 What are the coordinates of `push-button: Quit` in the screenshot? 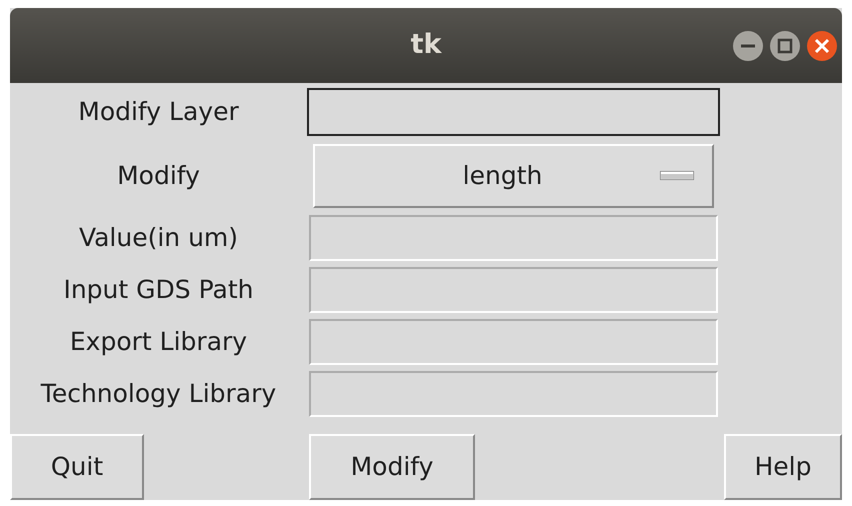 It's located at (77, 467).